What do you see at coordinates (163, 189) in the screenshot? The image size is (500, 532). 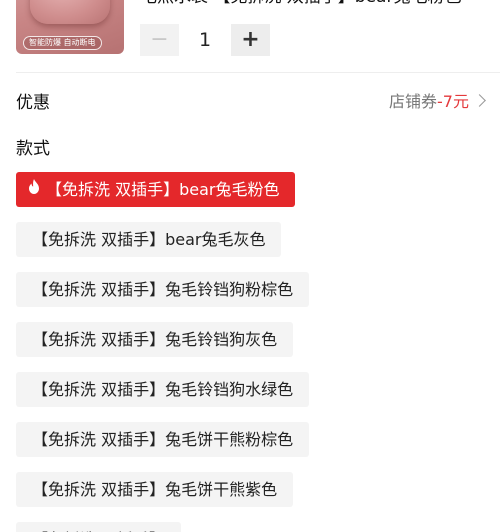 I see `style-option-label: 【免拆洗 双插手】bear兔毛粉色` at bounding box center [163, 189].